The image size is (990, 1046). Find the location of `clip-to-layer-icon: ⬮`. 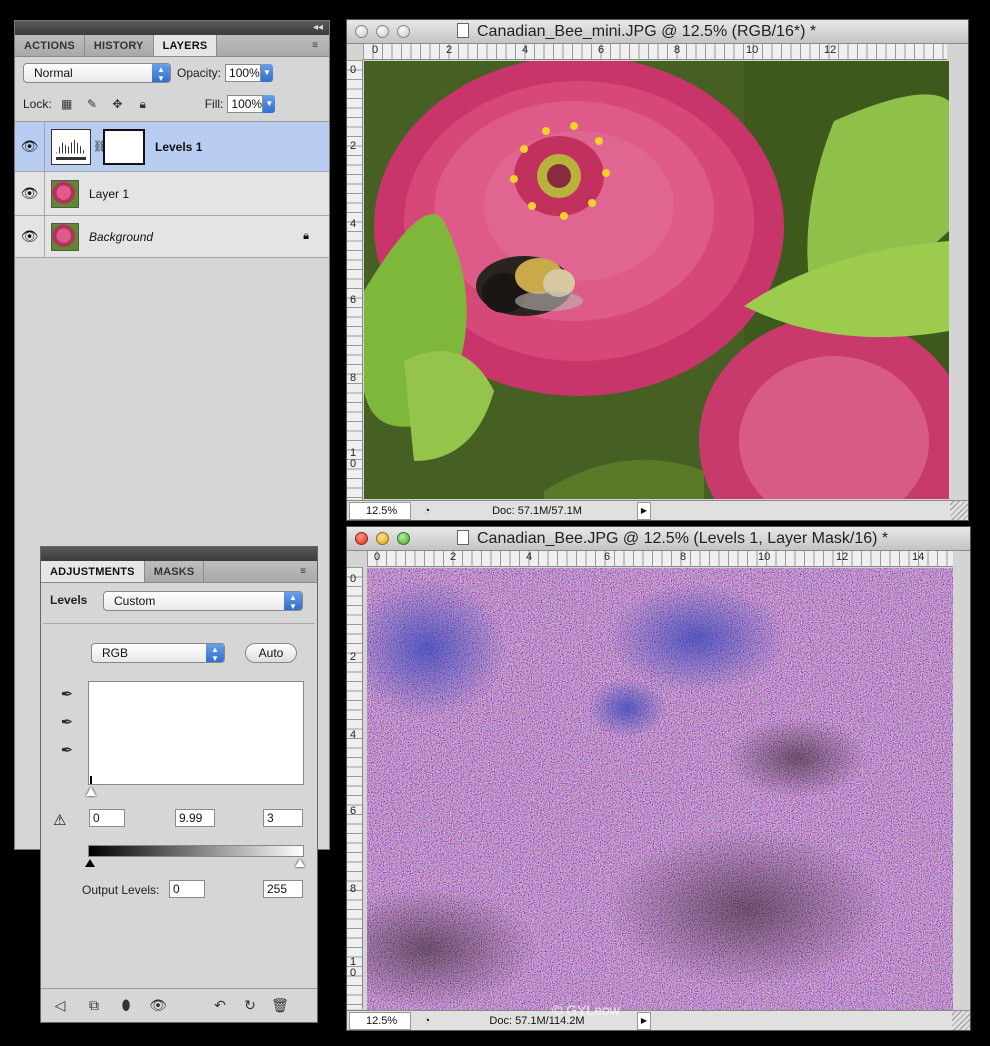

clip-to-layer-icon: ⬮ is located at coordinates (126, 1005).